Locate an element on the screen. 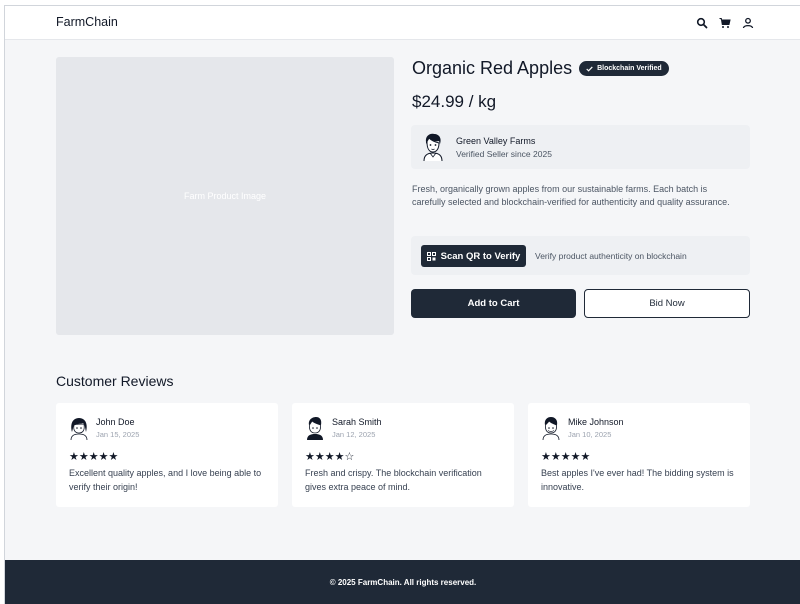  badge-label: Blockchain Verified is located at coordinates (629, 68).